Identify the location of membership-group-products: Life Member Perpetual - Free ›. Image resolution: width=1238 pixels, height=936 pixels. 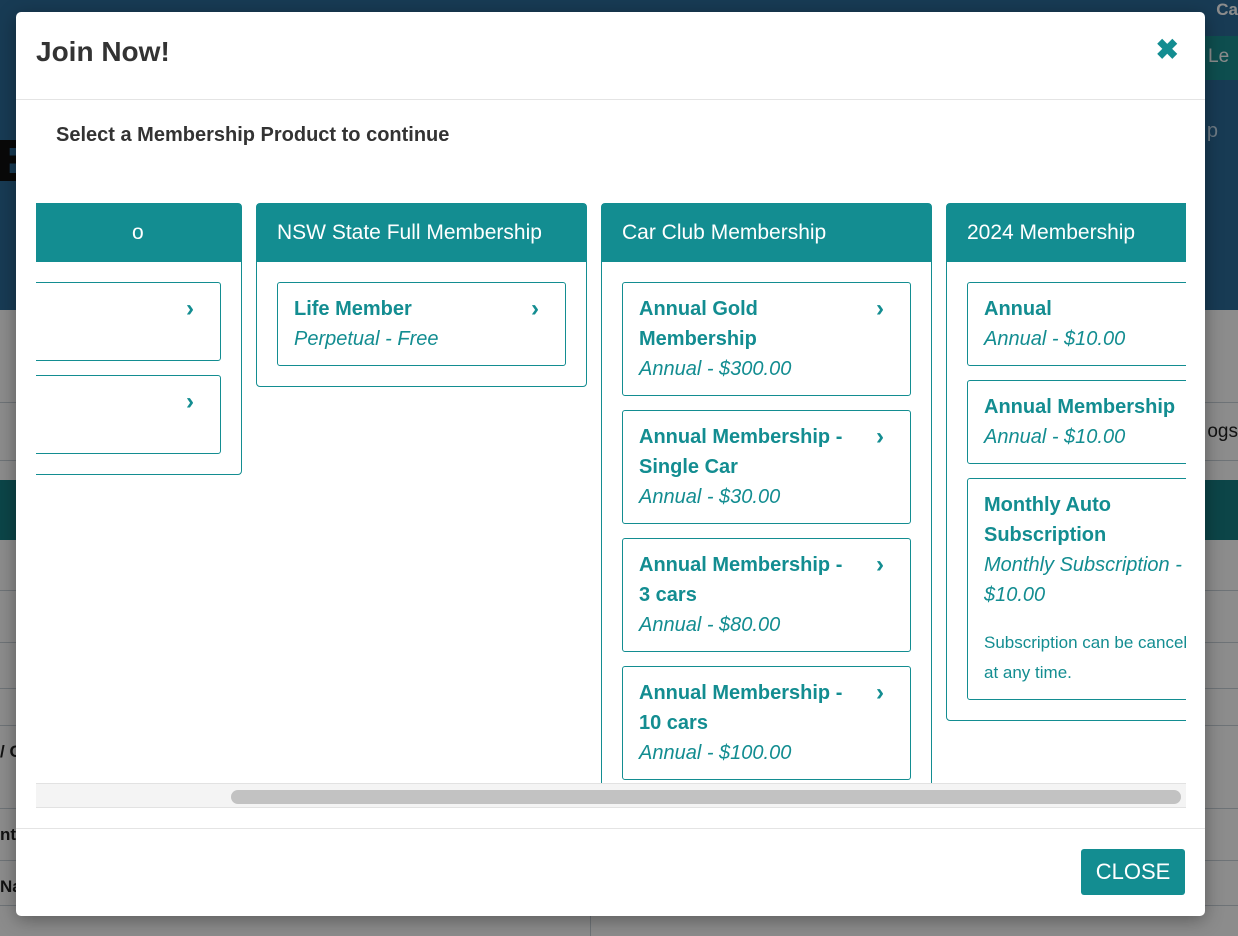
(421, 324).